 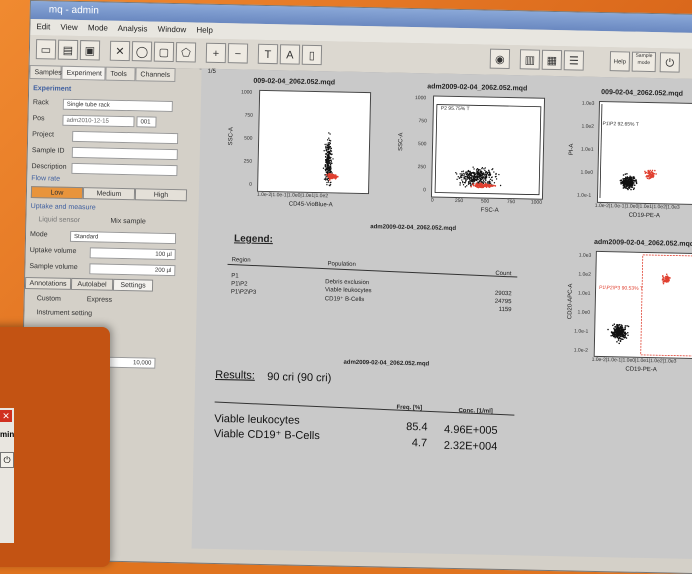 What do you see at coordinates (125, 137) in the screenshot?
I see `project-field` at bounding box center [125, 137].